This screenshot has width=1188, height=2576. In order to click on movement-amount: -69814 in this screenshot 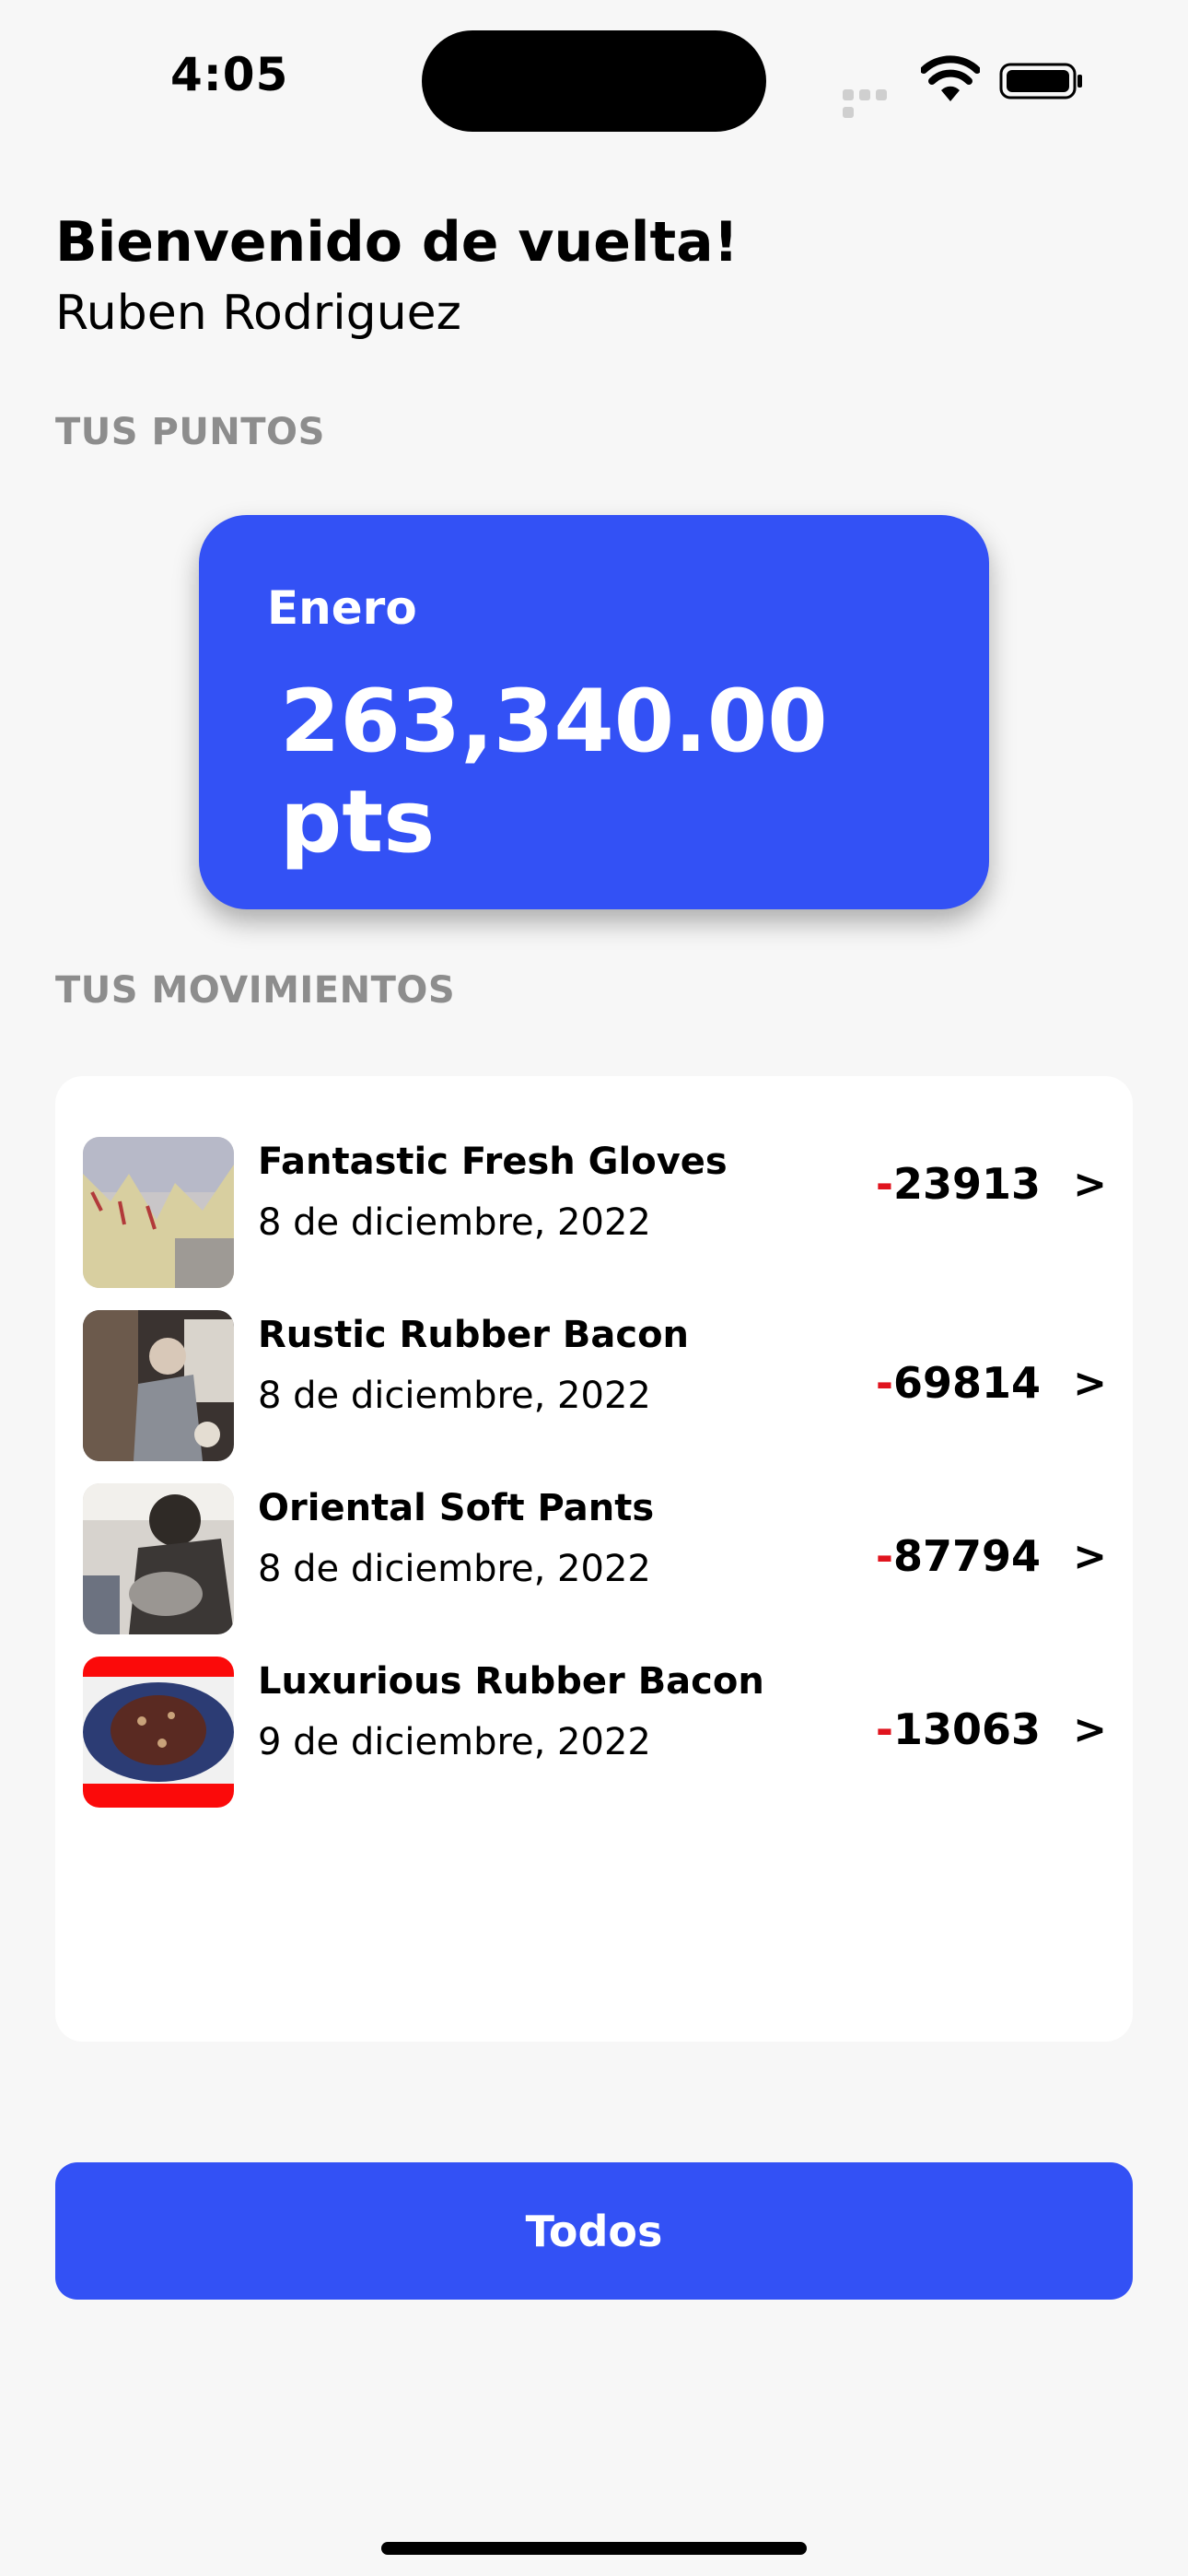, I will do `click(958, 1383)`.